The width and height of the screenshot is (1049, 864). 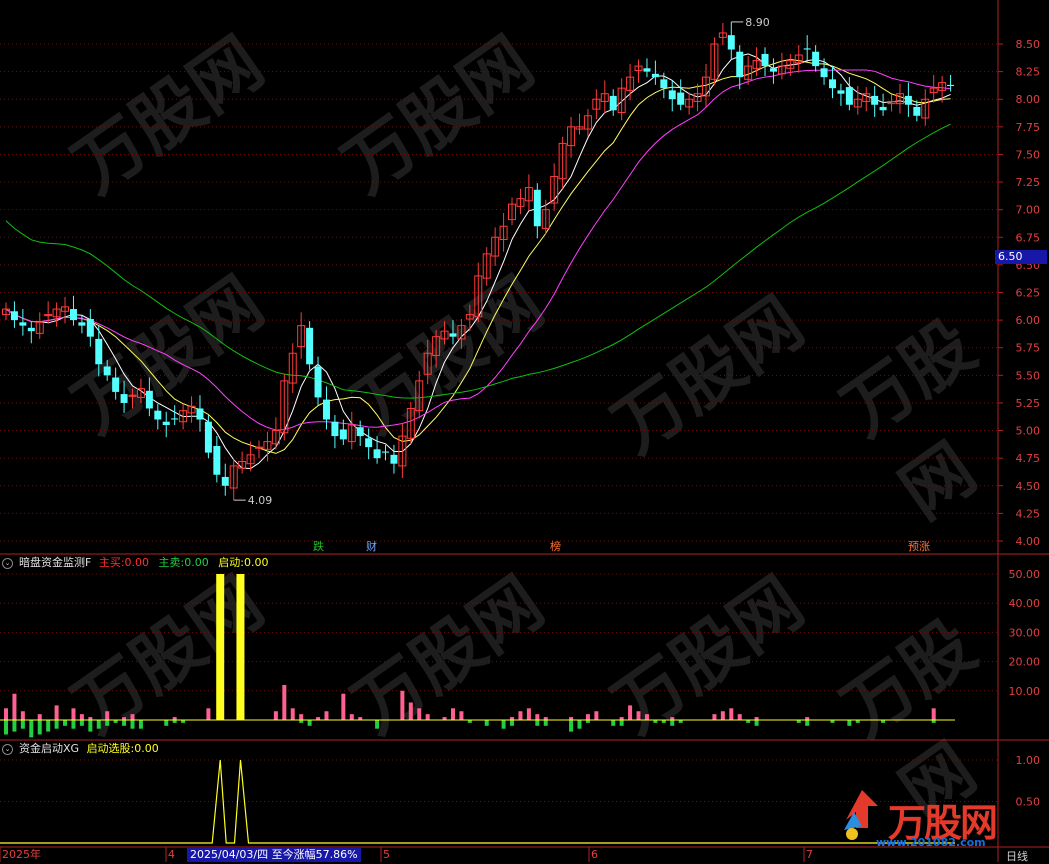 What do you see at coordinates (1028, 99) in the screenshot?
I see `price-axis-label: 8.00` at bounding box center [1028, 99].